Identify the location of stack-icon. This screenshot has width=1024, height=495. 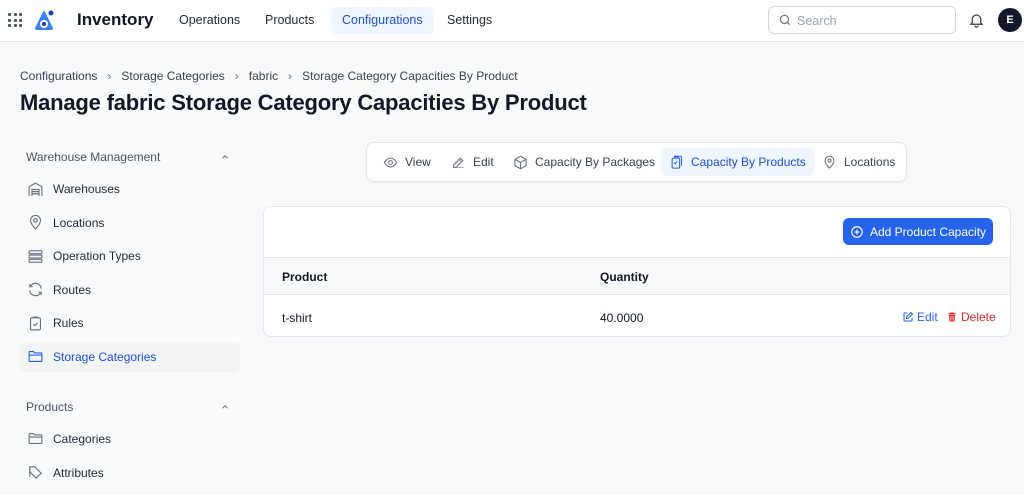
(35, 256).